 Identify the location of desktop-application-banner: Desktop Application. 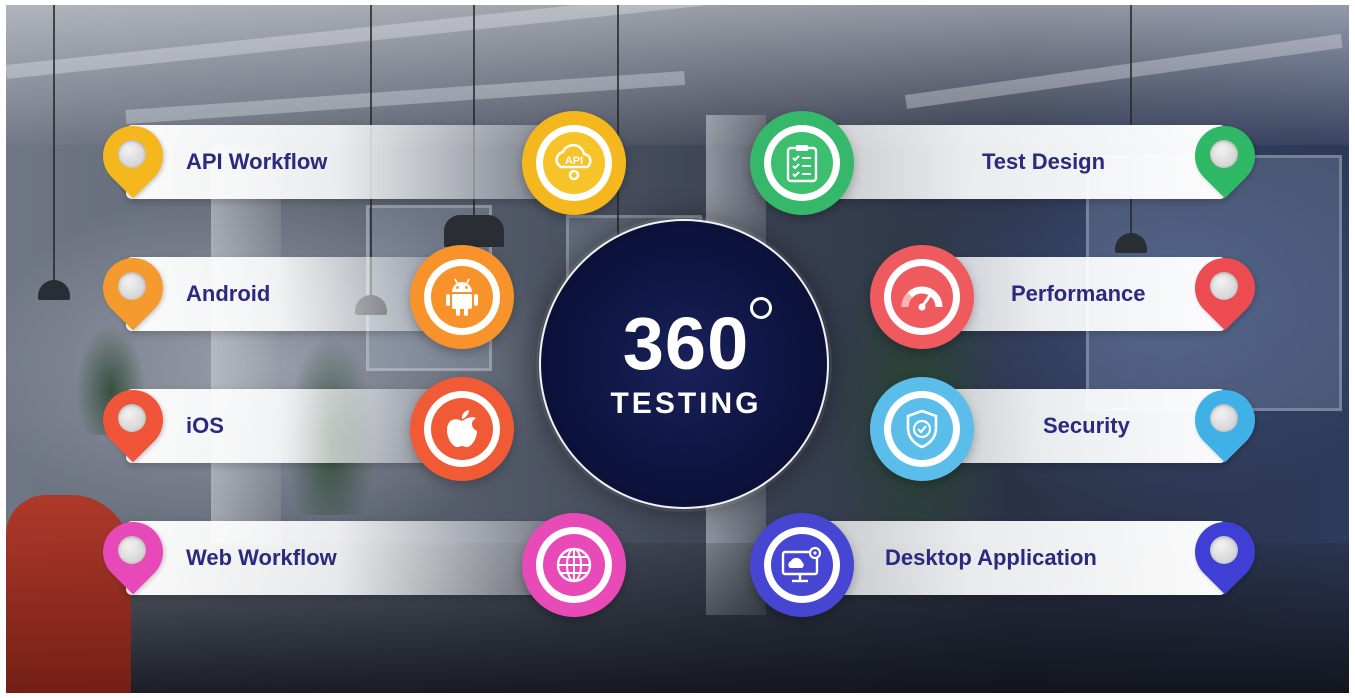
(1011, 558).